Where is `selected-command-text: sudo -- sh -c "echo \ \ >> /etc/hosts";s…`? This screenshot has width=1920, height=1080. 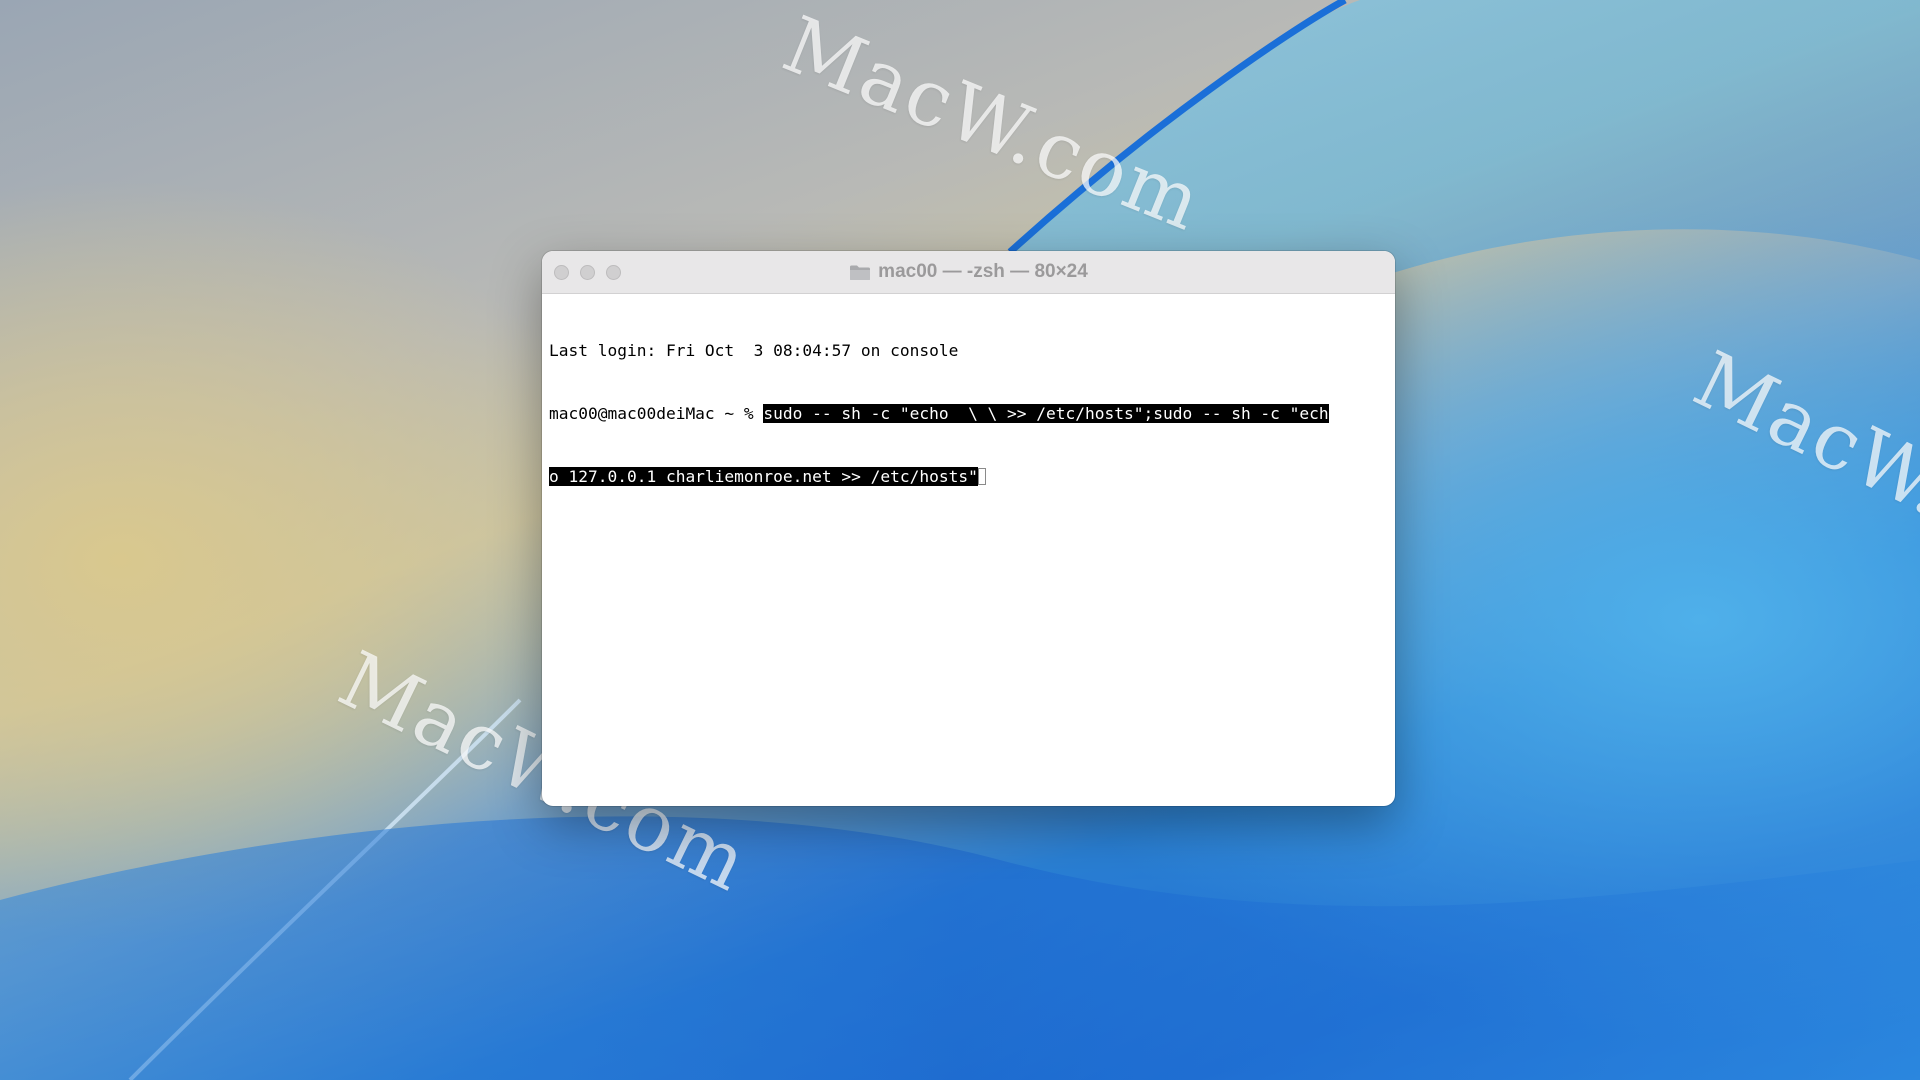
selected-command-text: sudo -- sh -c "echo \ \ >> /etc/hosts";s… is located at coordinates (1046, 413).